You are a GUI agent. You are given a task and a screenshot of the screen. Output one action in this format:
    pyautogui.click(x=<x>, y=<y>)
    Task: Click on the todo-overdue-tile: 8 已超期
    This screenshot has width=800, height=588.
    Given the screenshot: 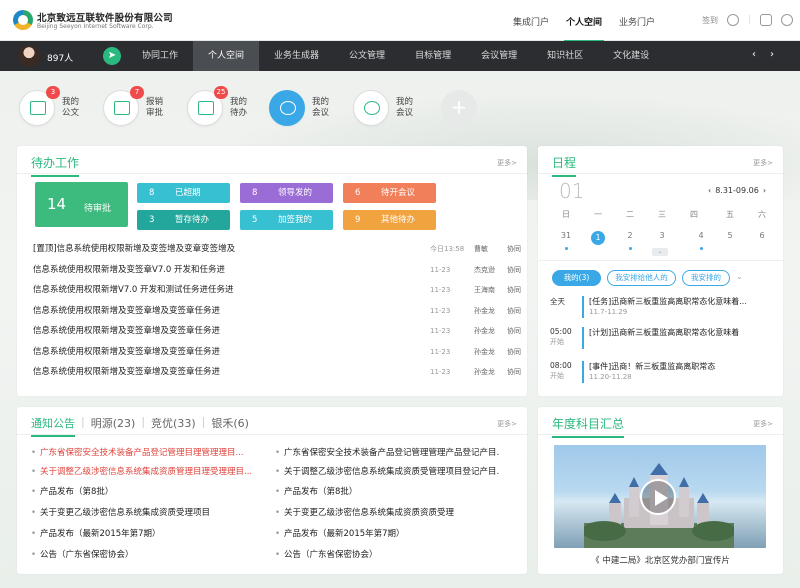 What is the action you would take?
    pyautogui.click(x=183, y=193)
    